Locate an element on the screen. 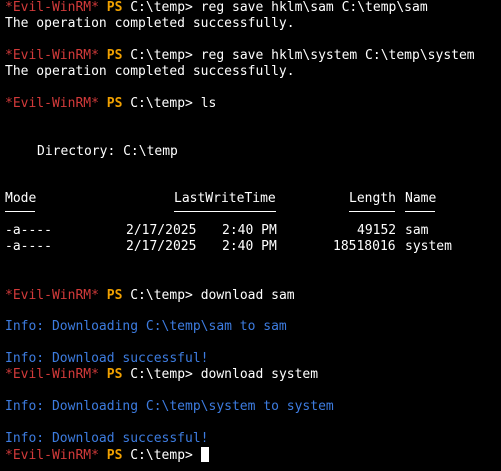 This screenshot has width=501, height=471. prompt-line: *Evil-WinRM* PS C:\temp> download sam is located at coordinates (150, 296).